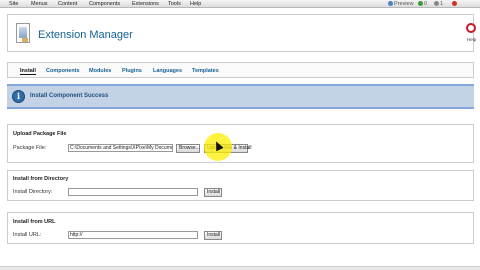  What do you see at coordinates (213, 192) in the screenshot?
I see `install-directory-button: Install` at bounding box center [213, 192].